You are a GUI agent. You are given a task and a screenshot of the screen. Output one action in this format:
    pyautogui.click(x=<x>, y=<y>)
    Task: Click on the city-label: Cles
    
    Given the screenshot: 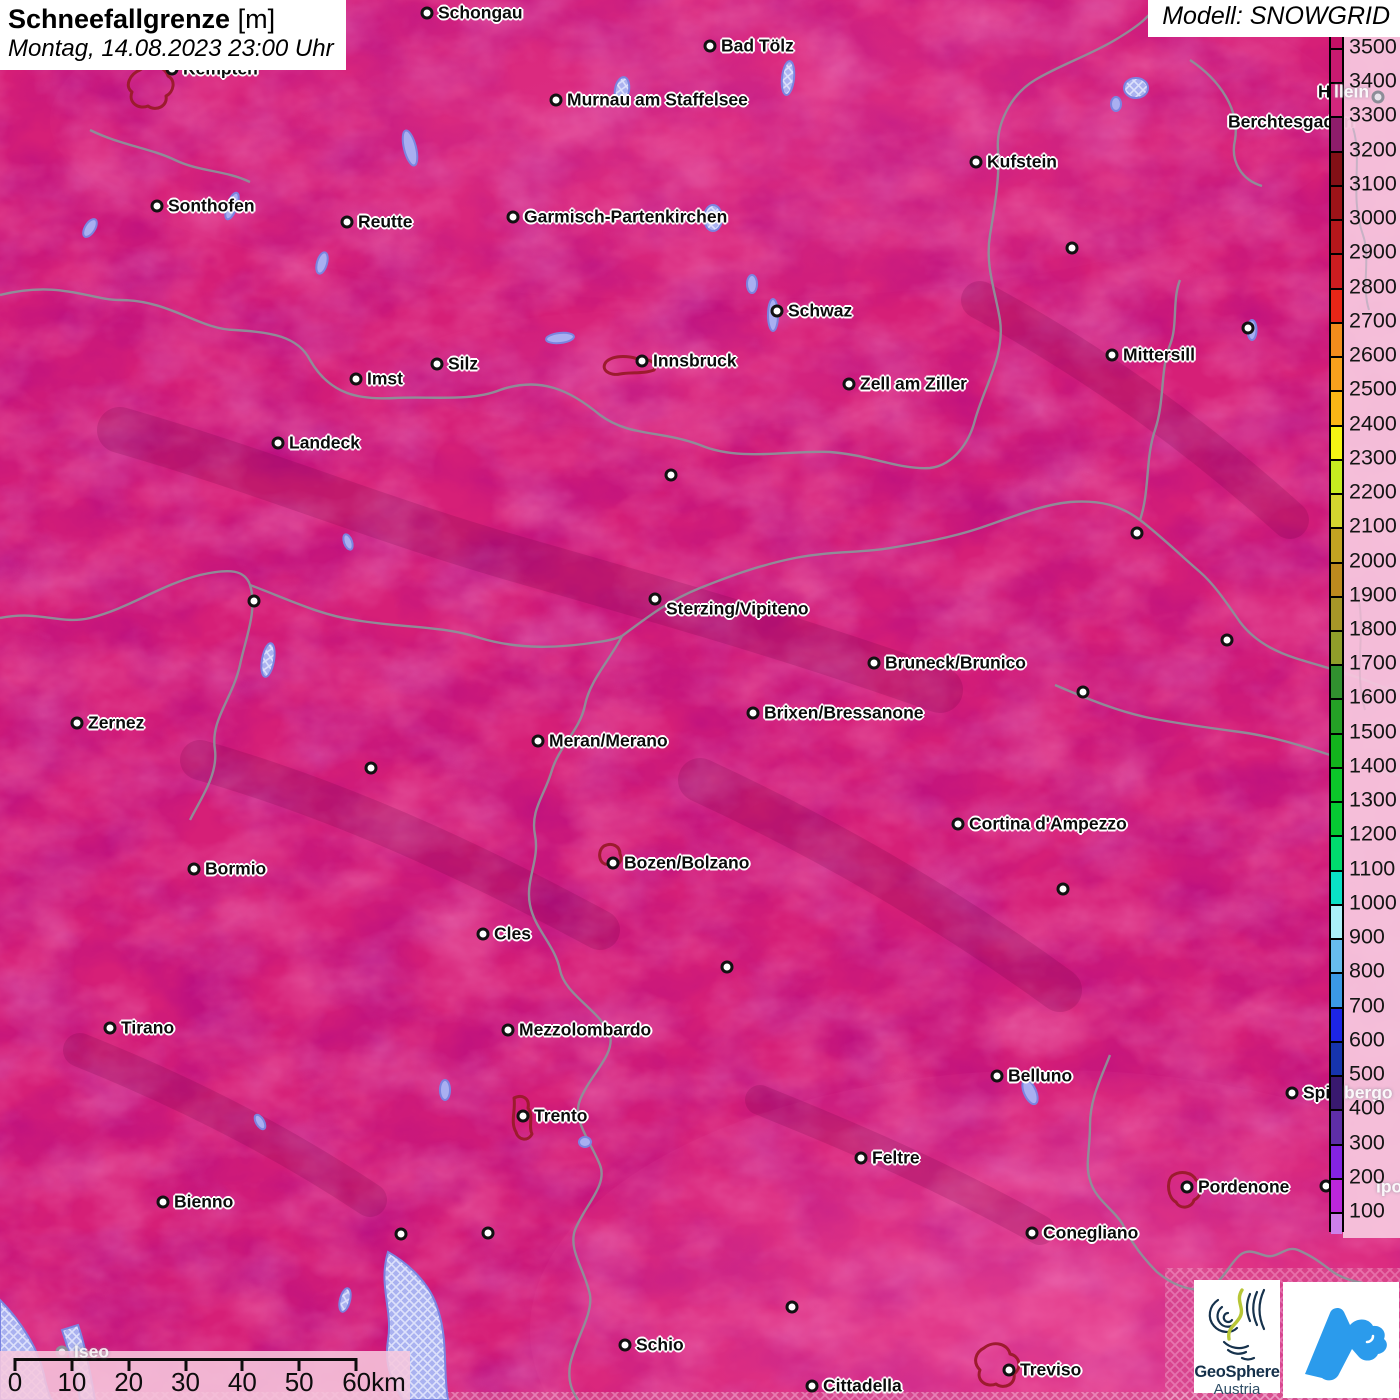 What is the action you would take?
    pyautogui.click(x=512, y=933)
    